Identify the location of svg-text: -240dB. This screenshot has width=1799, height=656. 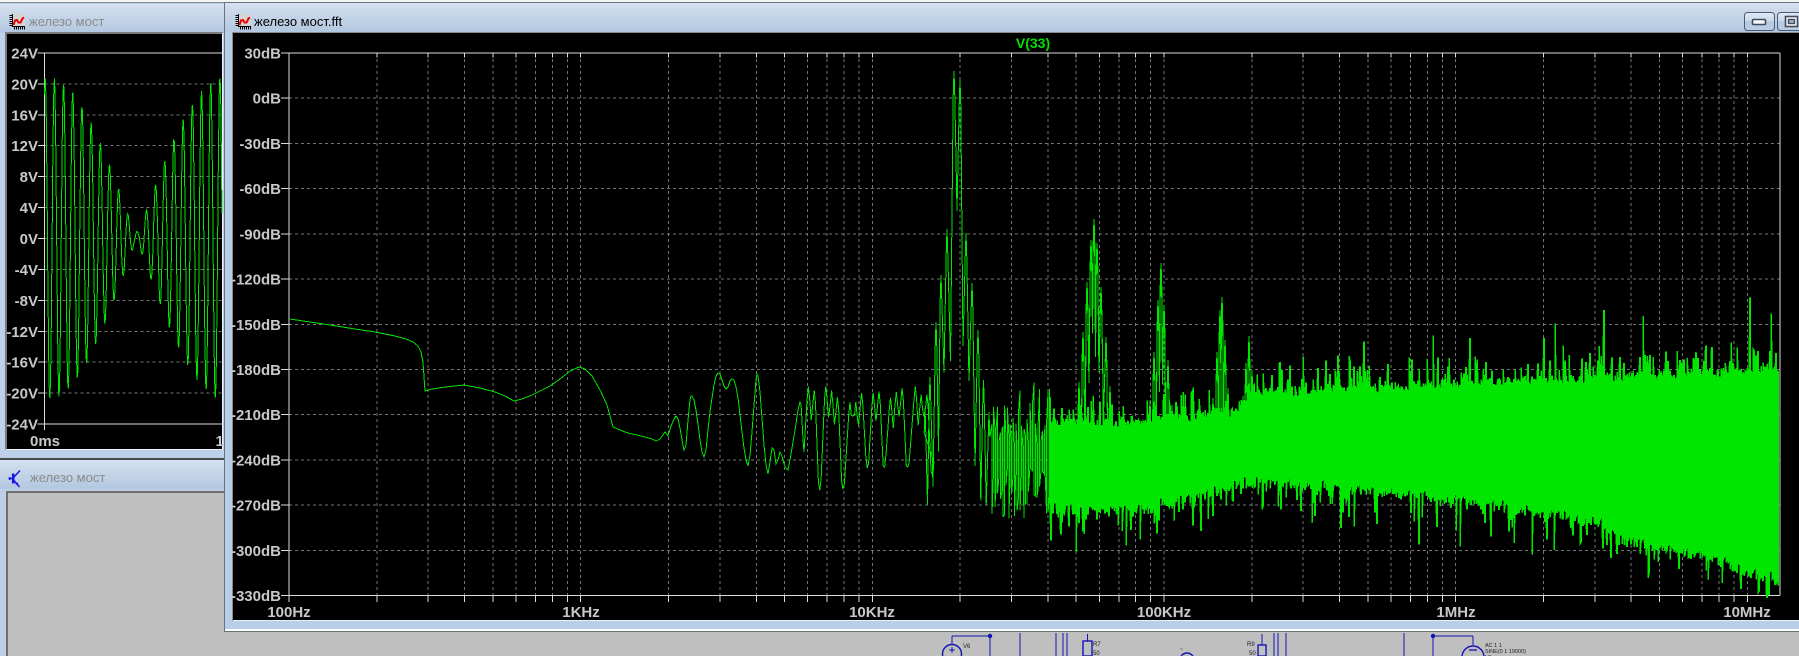
(256, 460).